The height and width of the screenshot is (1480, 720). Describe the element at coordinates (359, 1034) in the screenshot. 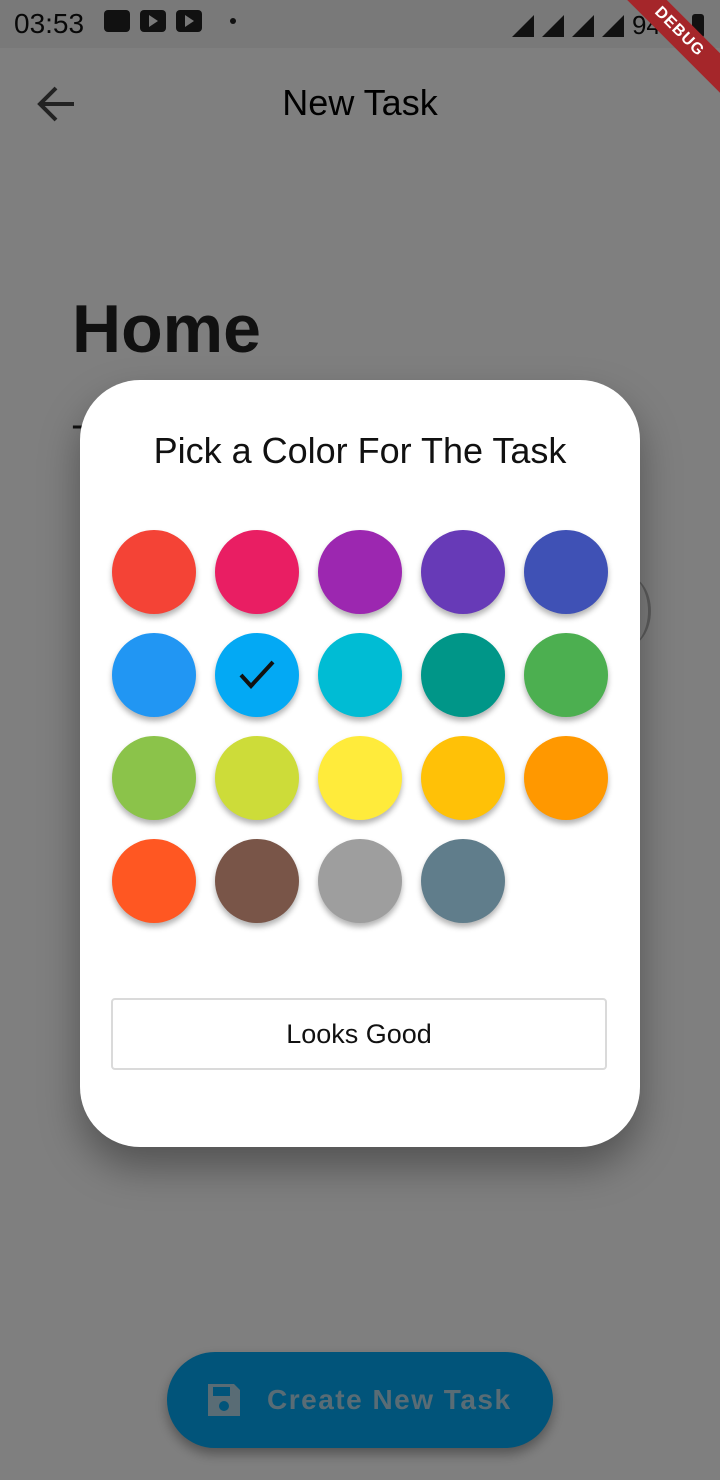

I see `looks-good-button: Looks Good` at that location.